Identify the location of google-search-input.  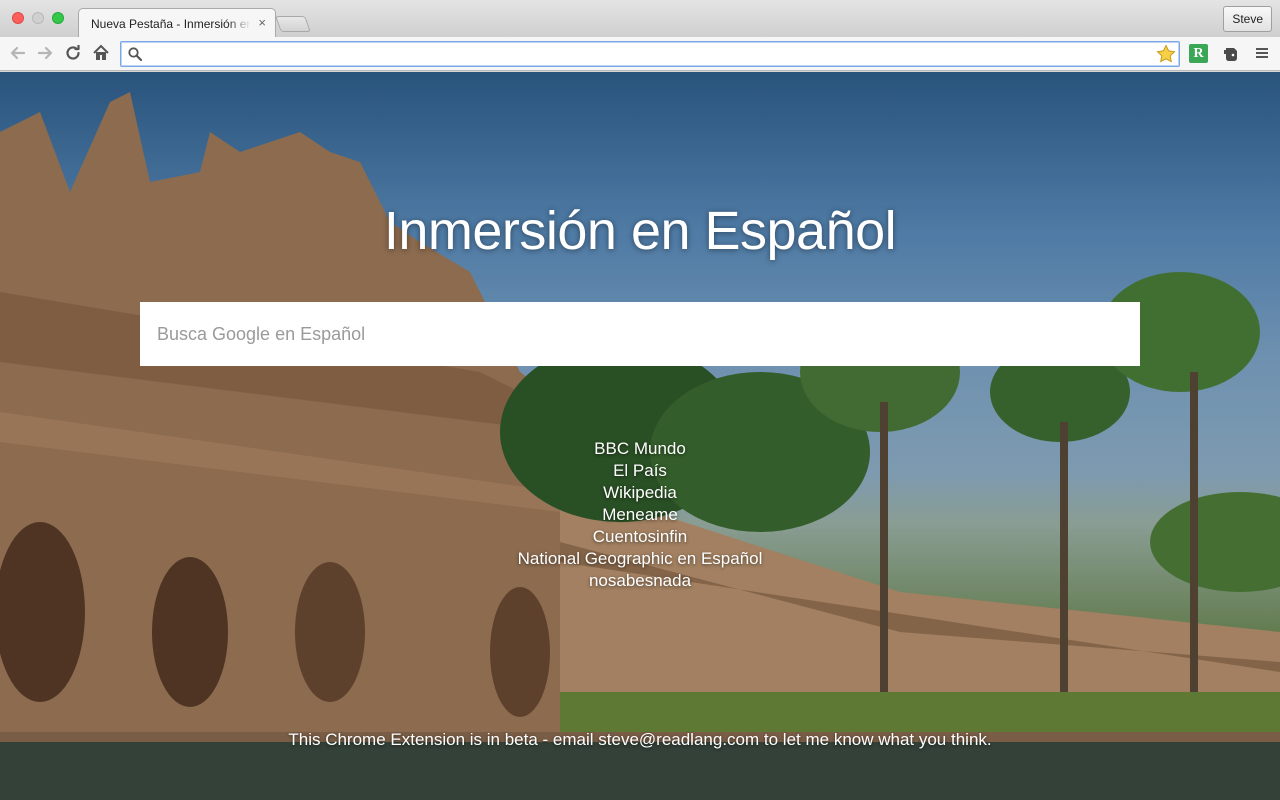
(640, 334).